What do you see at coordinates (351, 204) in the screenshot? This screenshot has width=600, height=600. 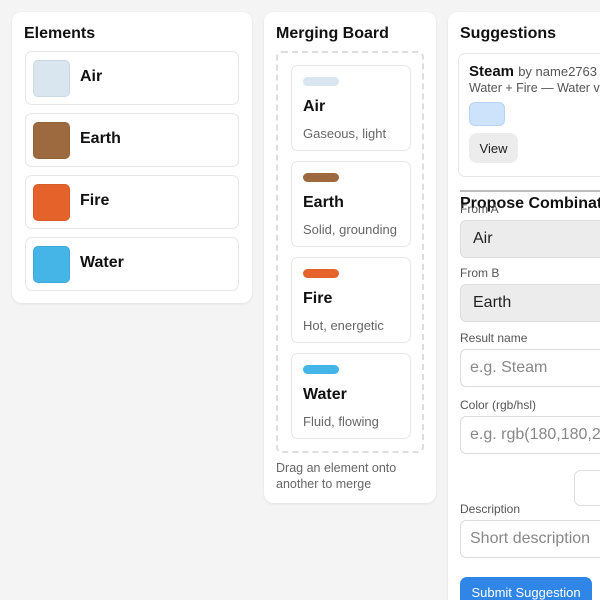 I see `merge-card-earth: Earth Solid, grounding` at bounding box center [351, 204].